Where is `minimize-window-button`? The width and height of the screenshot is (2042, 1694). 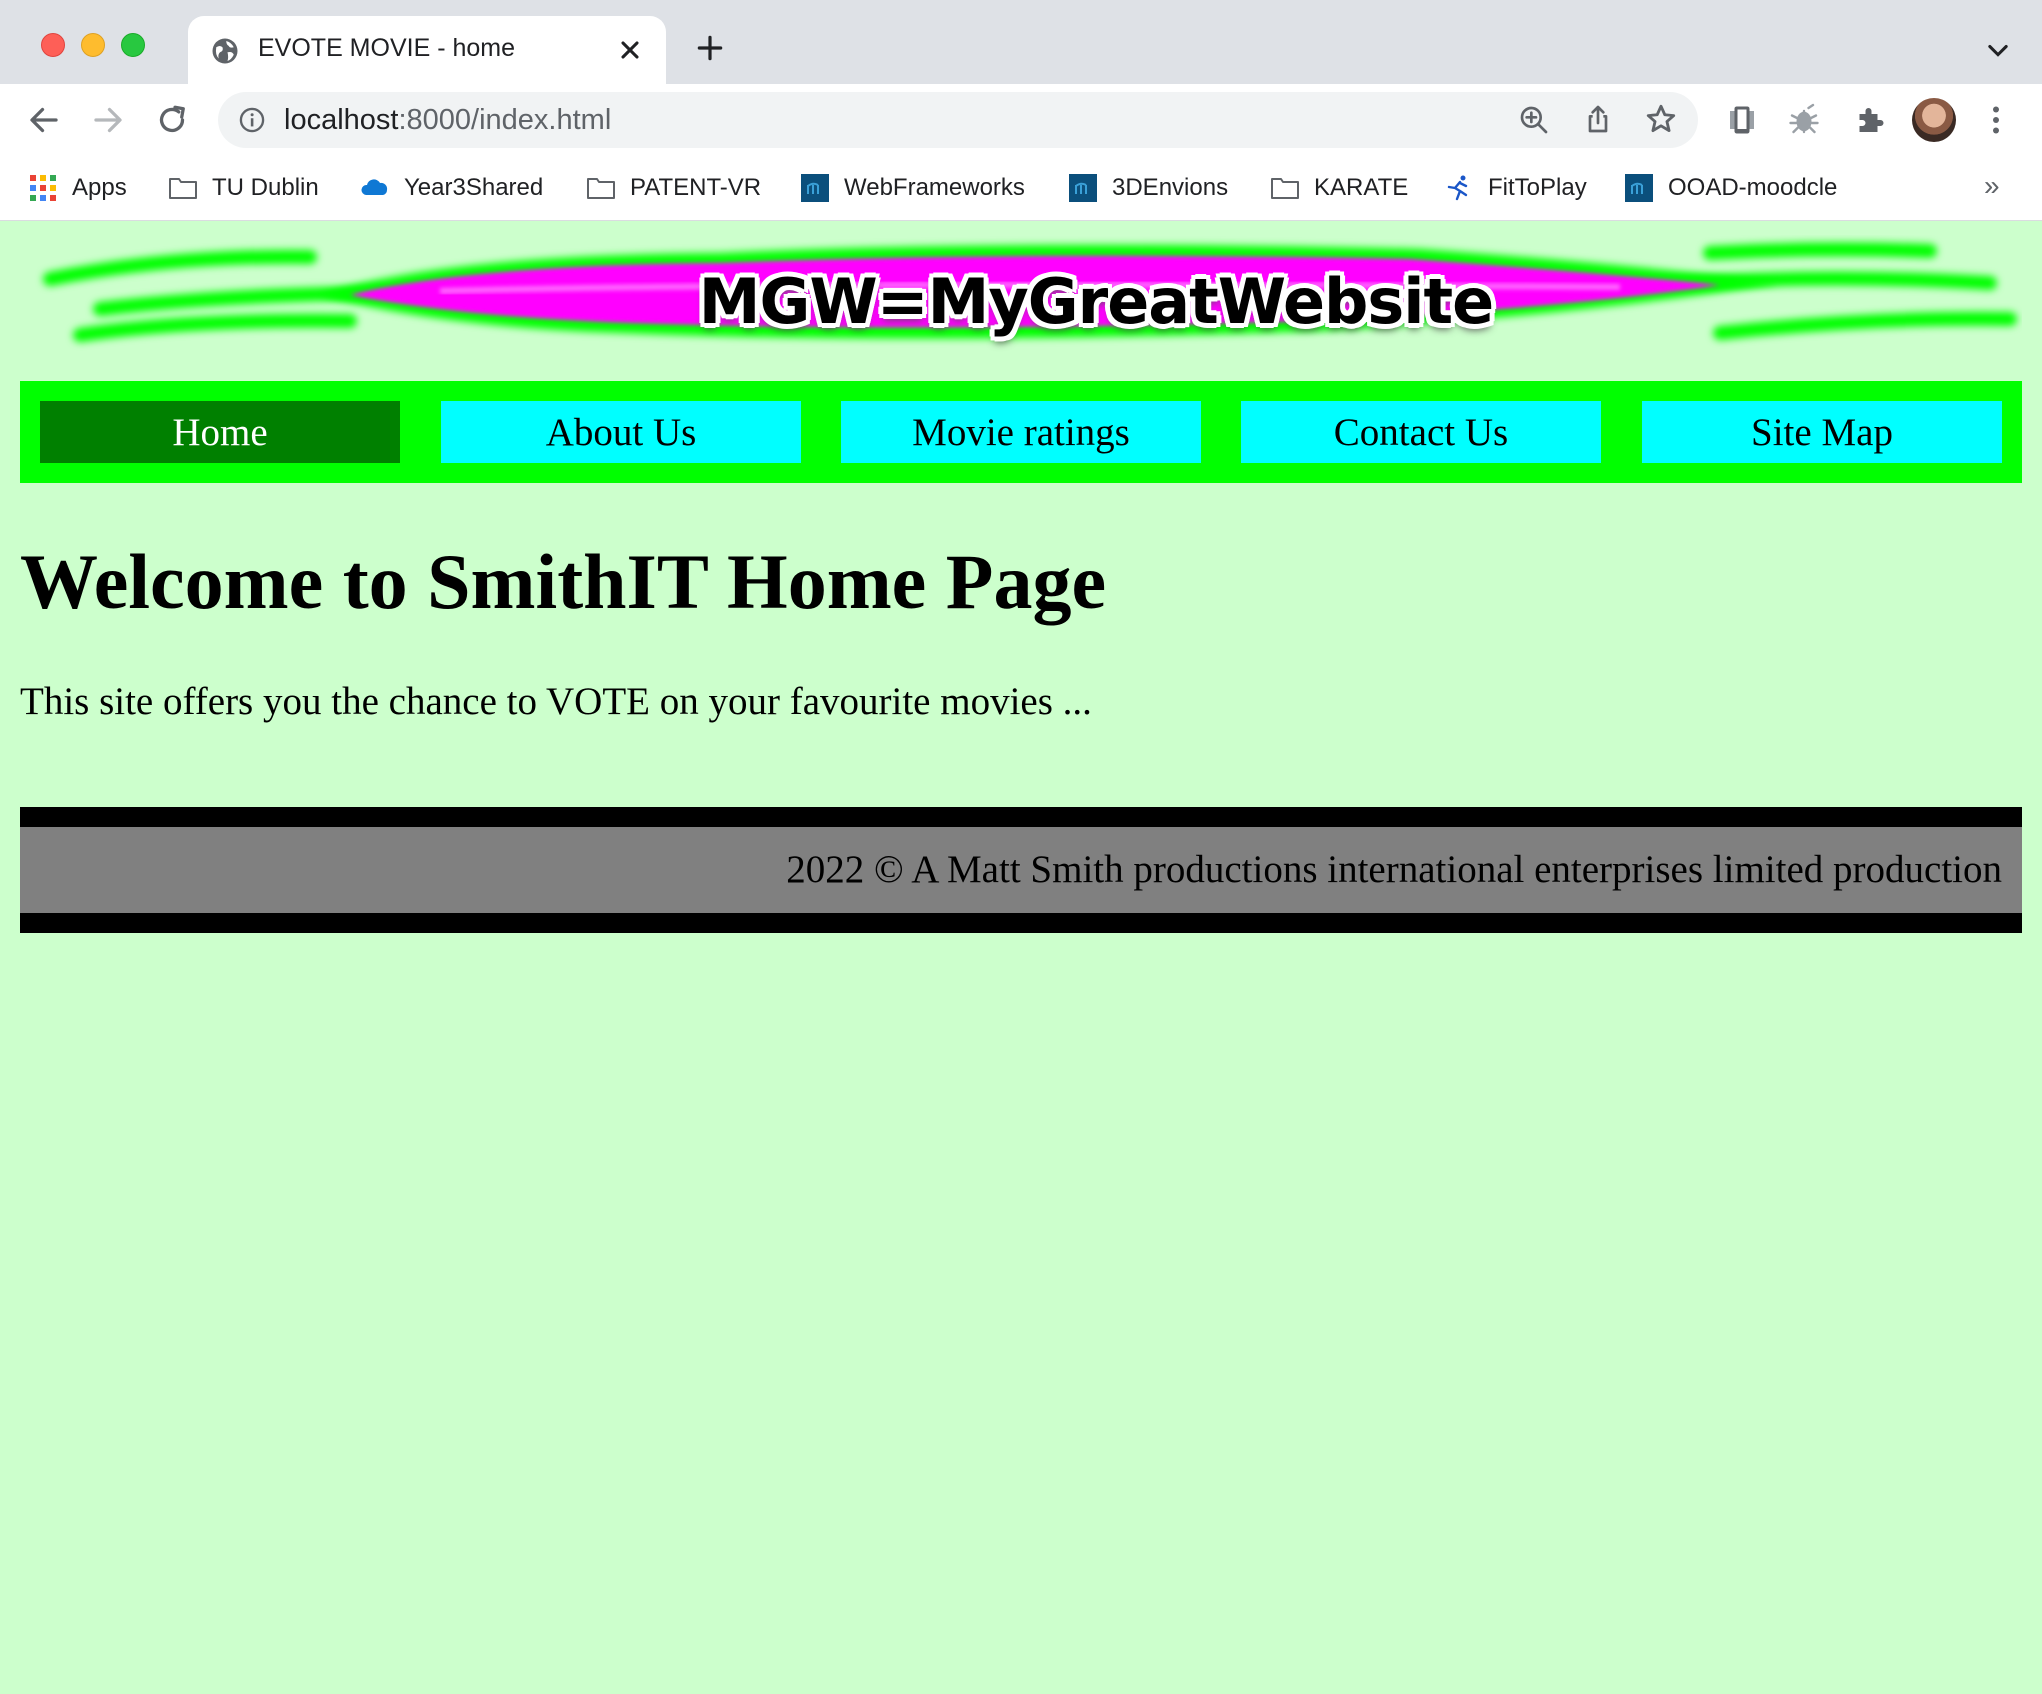 minimize-window-button is located at coordinates (93, 45).